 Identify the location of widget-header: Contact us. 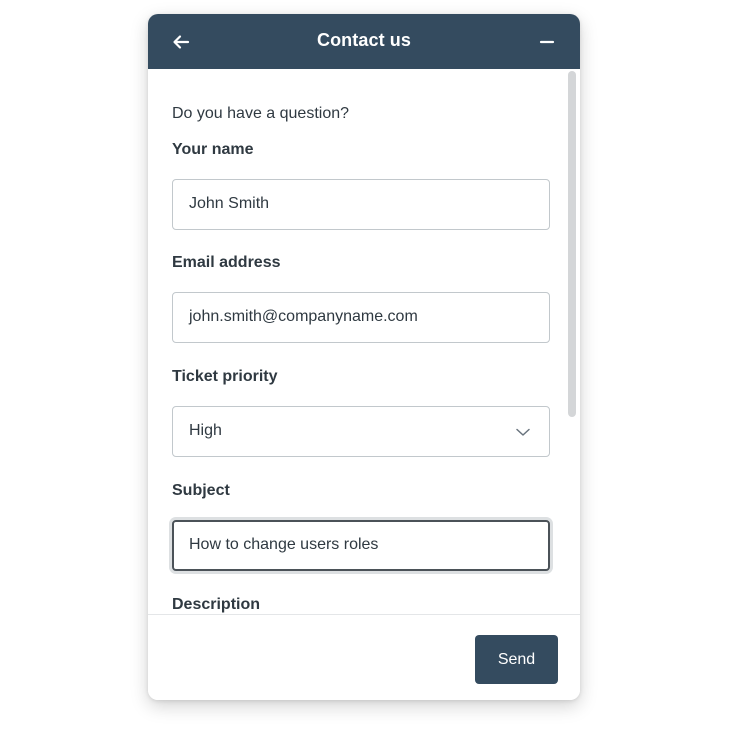
(364, 41).